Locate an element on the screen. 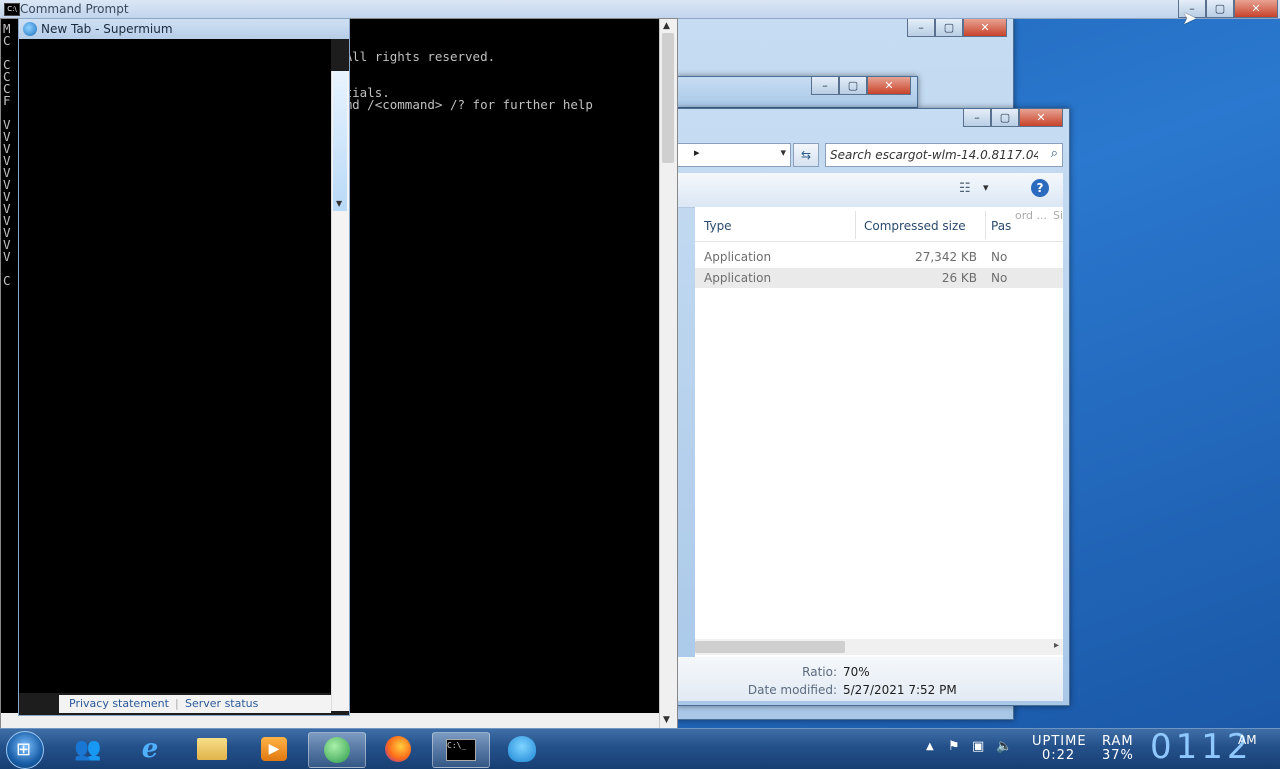 This screenshot has height=769, width=1280. view-dropdown-icon: ▾ is located at coordinates (986, 187).